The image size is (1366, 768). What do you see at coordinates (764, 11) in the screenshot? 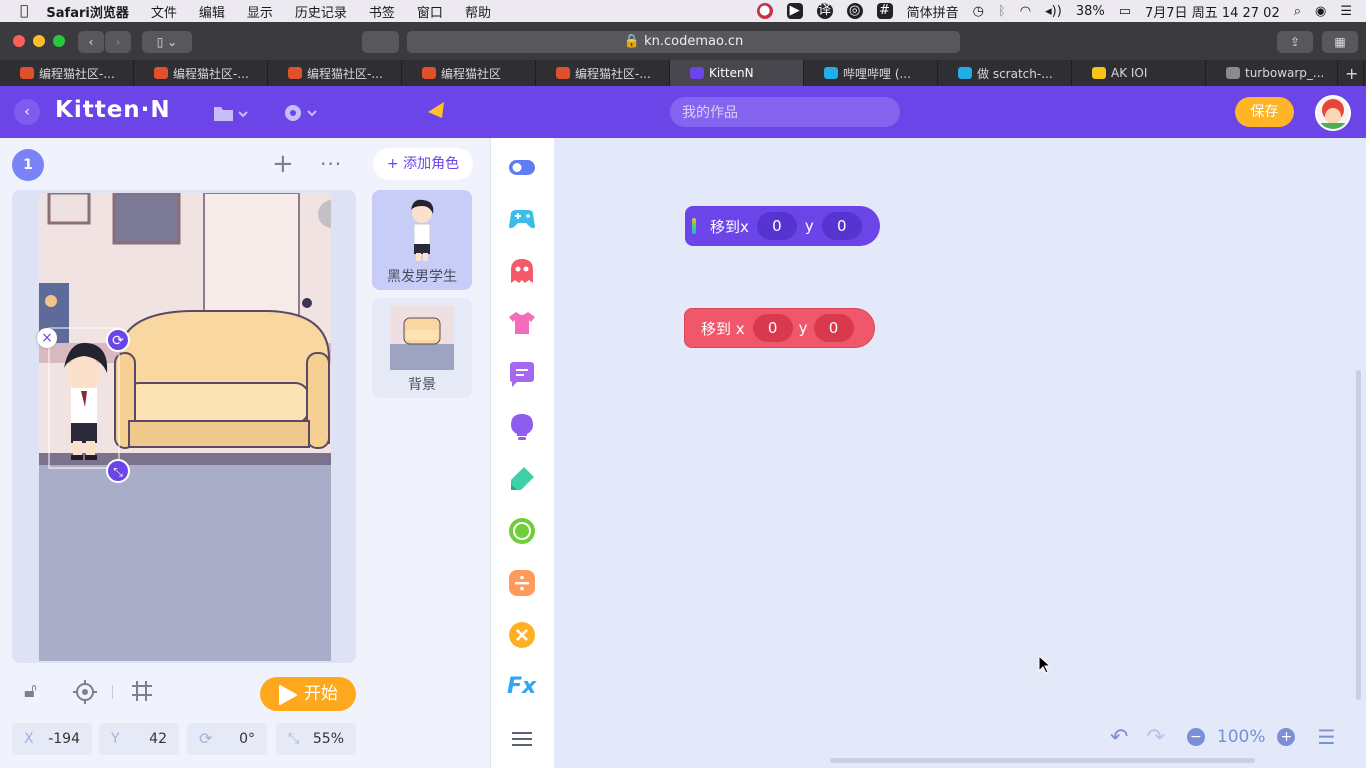
I see `record-icon: ●` at bounding box center [764, 11].